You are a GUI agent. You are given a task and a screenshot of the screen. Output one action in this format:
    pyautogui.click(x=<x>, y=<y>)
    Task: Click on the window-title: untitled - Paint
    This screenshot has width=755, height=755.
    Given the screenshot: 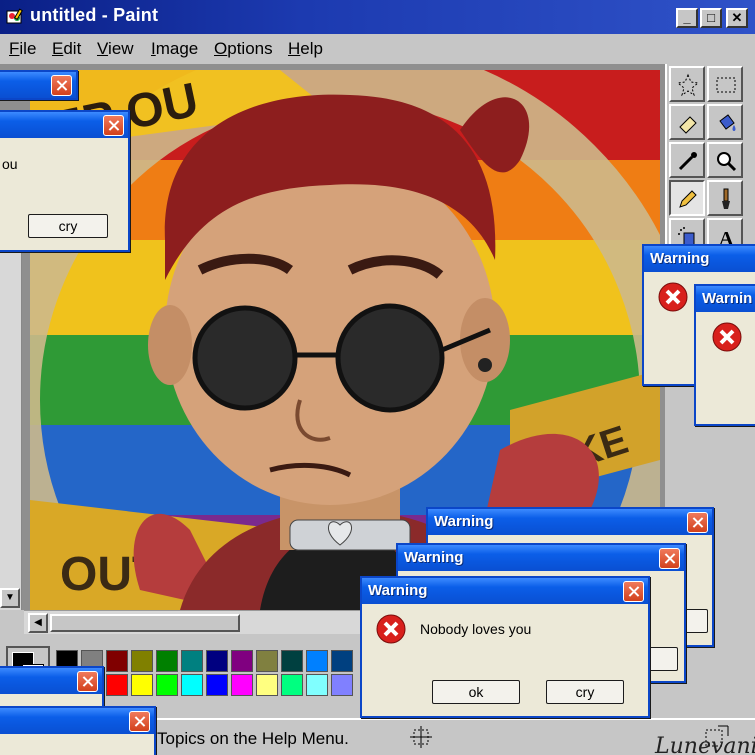 What is the action you would take?
    pyautogui.click(x=94, y=15)
    